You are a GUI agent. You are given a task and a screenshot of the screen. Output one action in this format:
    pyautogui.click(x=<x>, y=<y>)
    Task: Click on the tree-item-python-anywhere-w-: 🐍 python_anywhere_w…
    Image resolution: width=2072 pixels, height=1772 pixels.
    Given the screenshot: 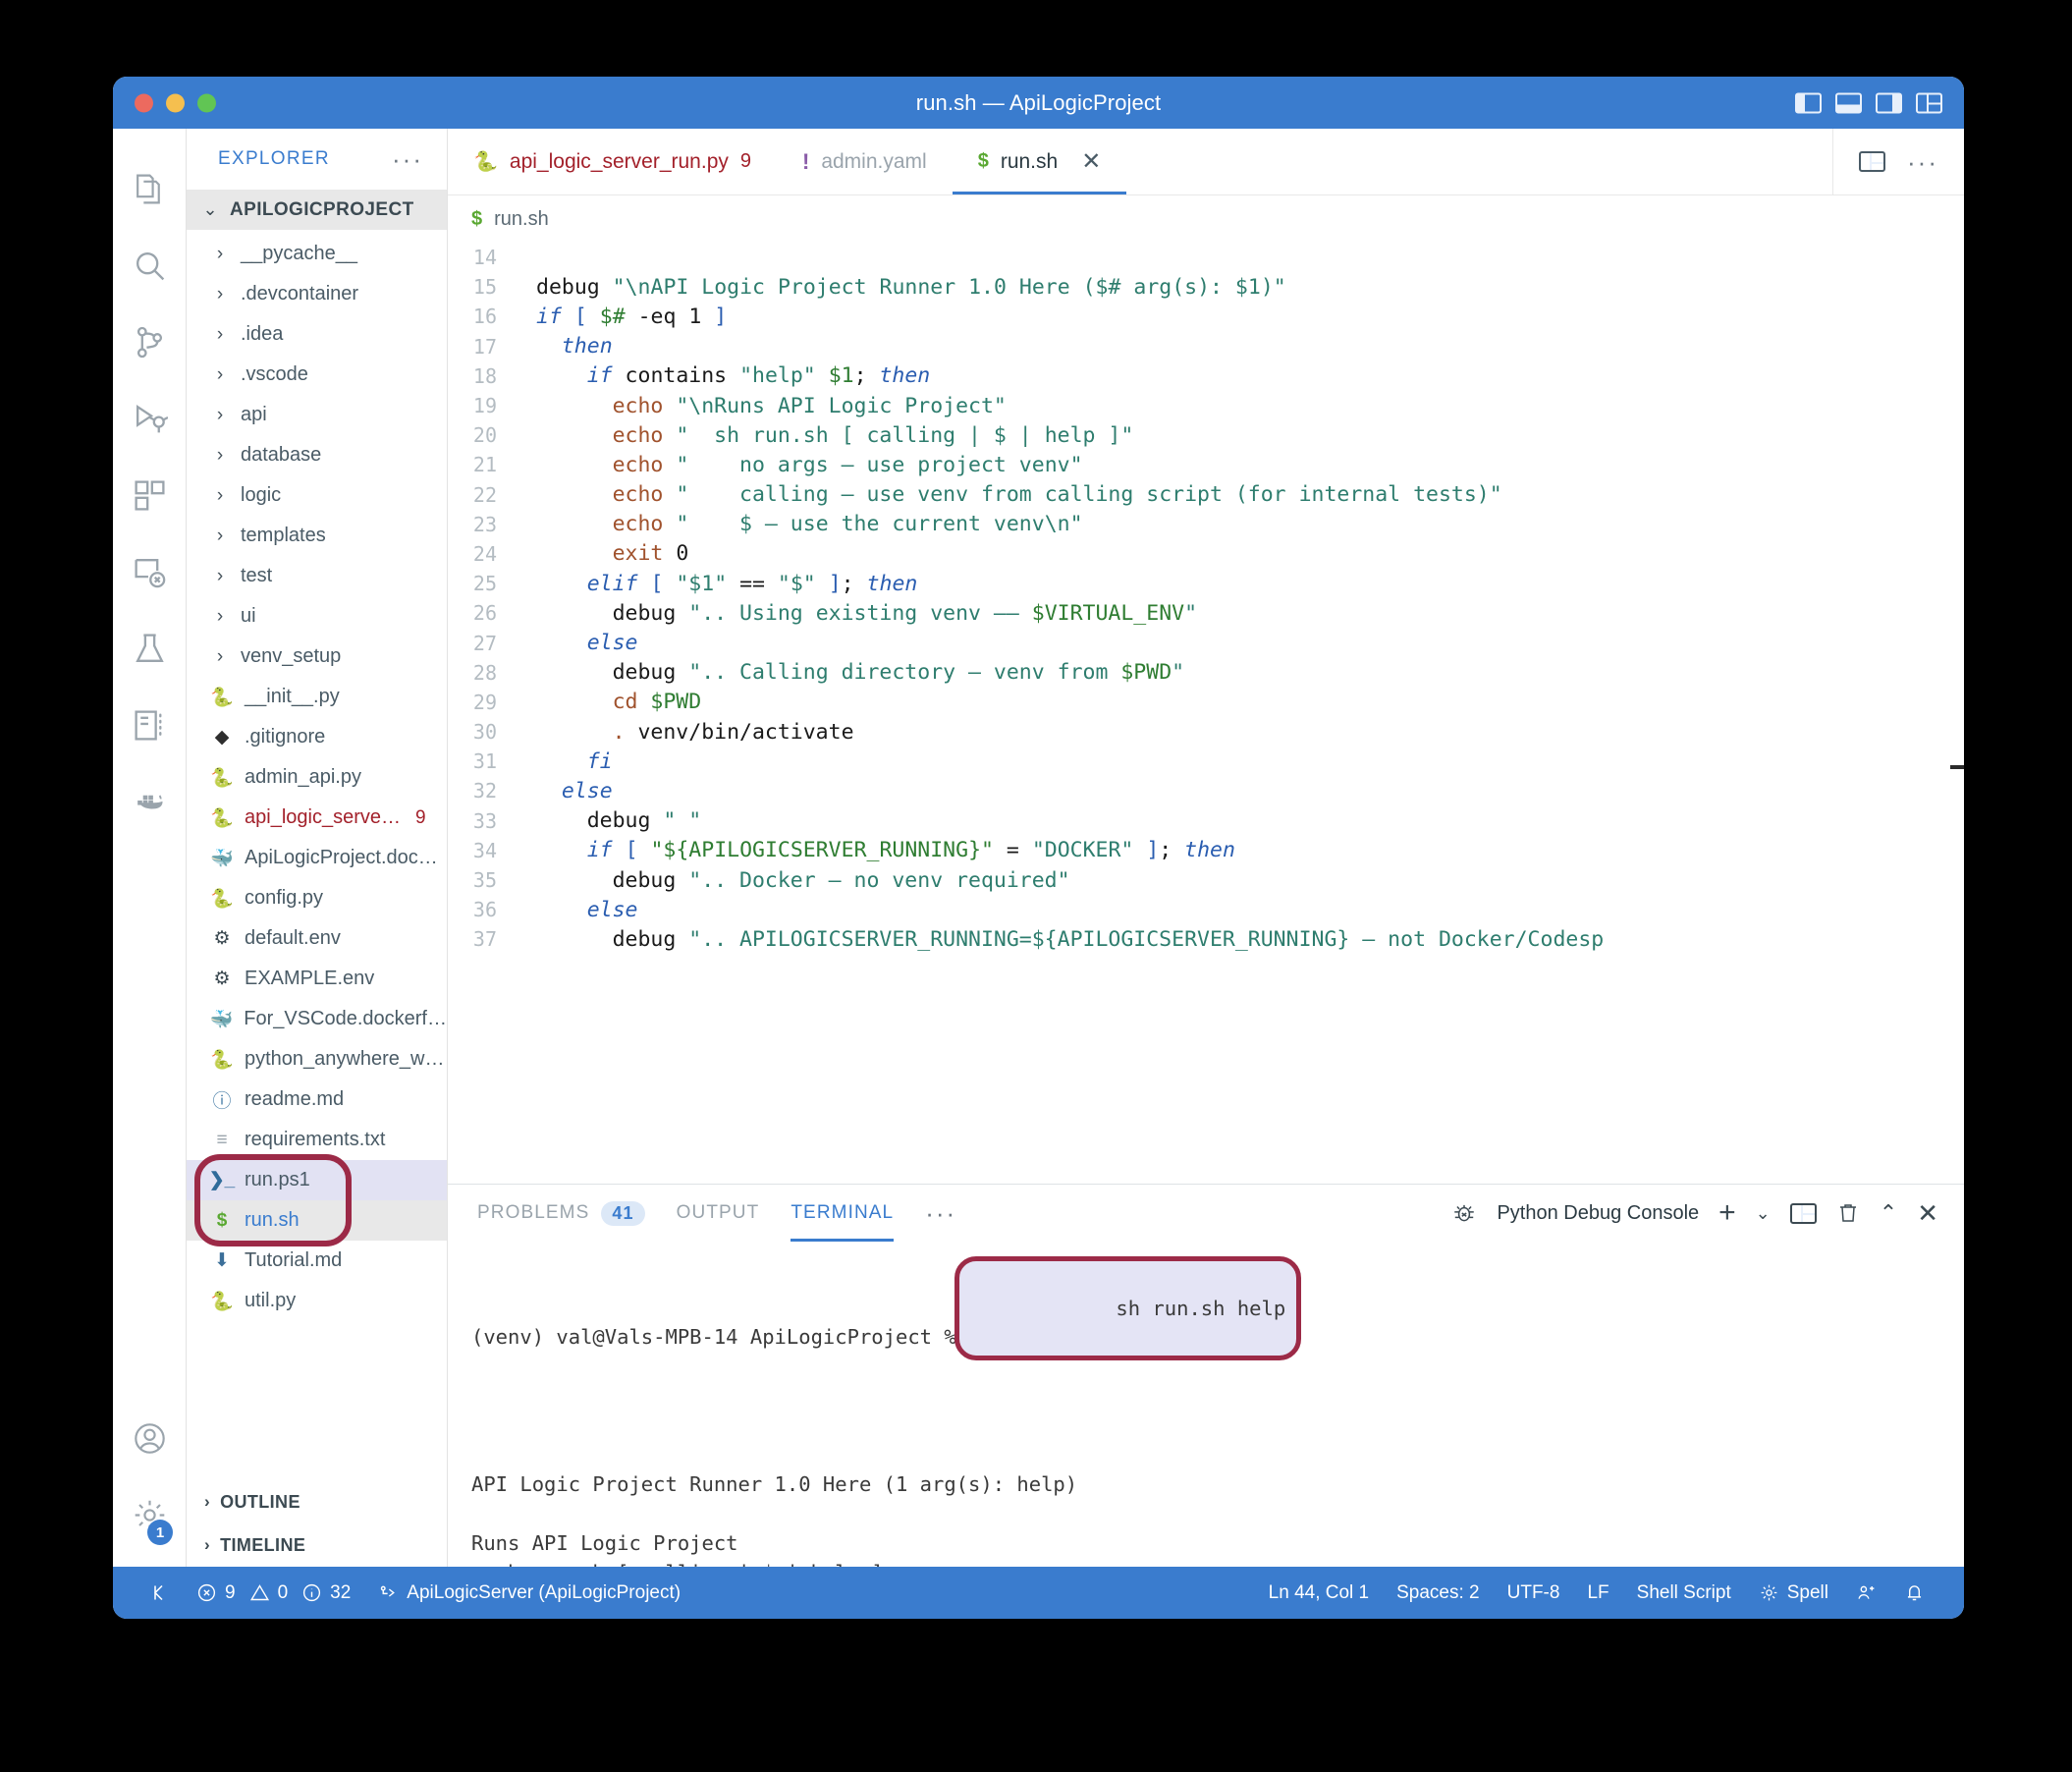 What is the action you would take?
    pyautogui.click(x=317, y=1059)
    